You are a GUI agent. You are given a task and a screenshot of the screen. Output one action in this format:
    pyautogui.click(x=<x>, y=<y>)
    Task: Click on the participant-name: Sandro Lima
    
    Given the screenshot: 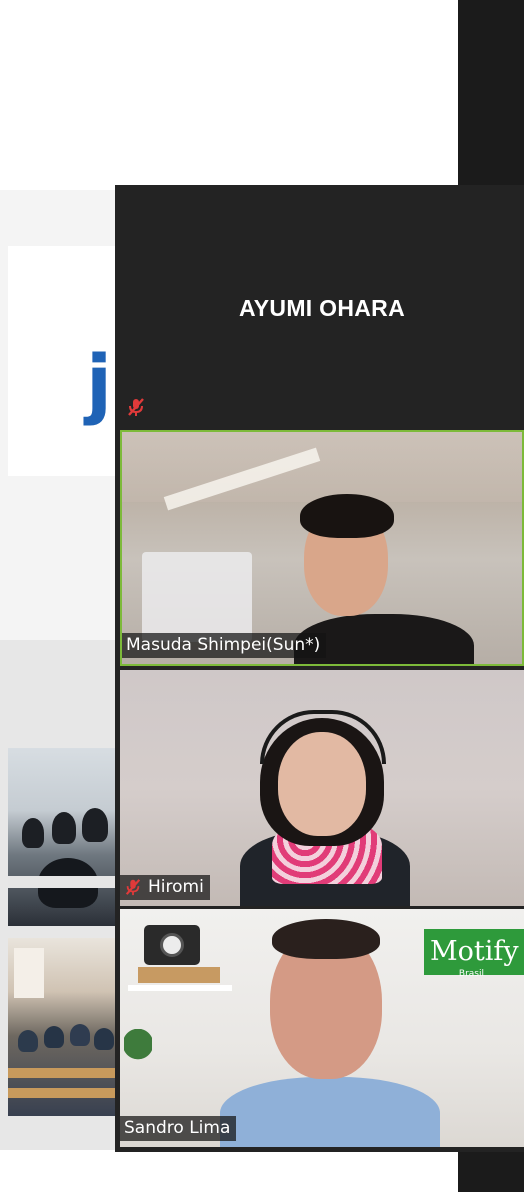 What is the action you would take?
    pyautogui.click(x=177, y=1128)
    